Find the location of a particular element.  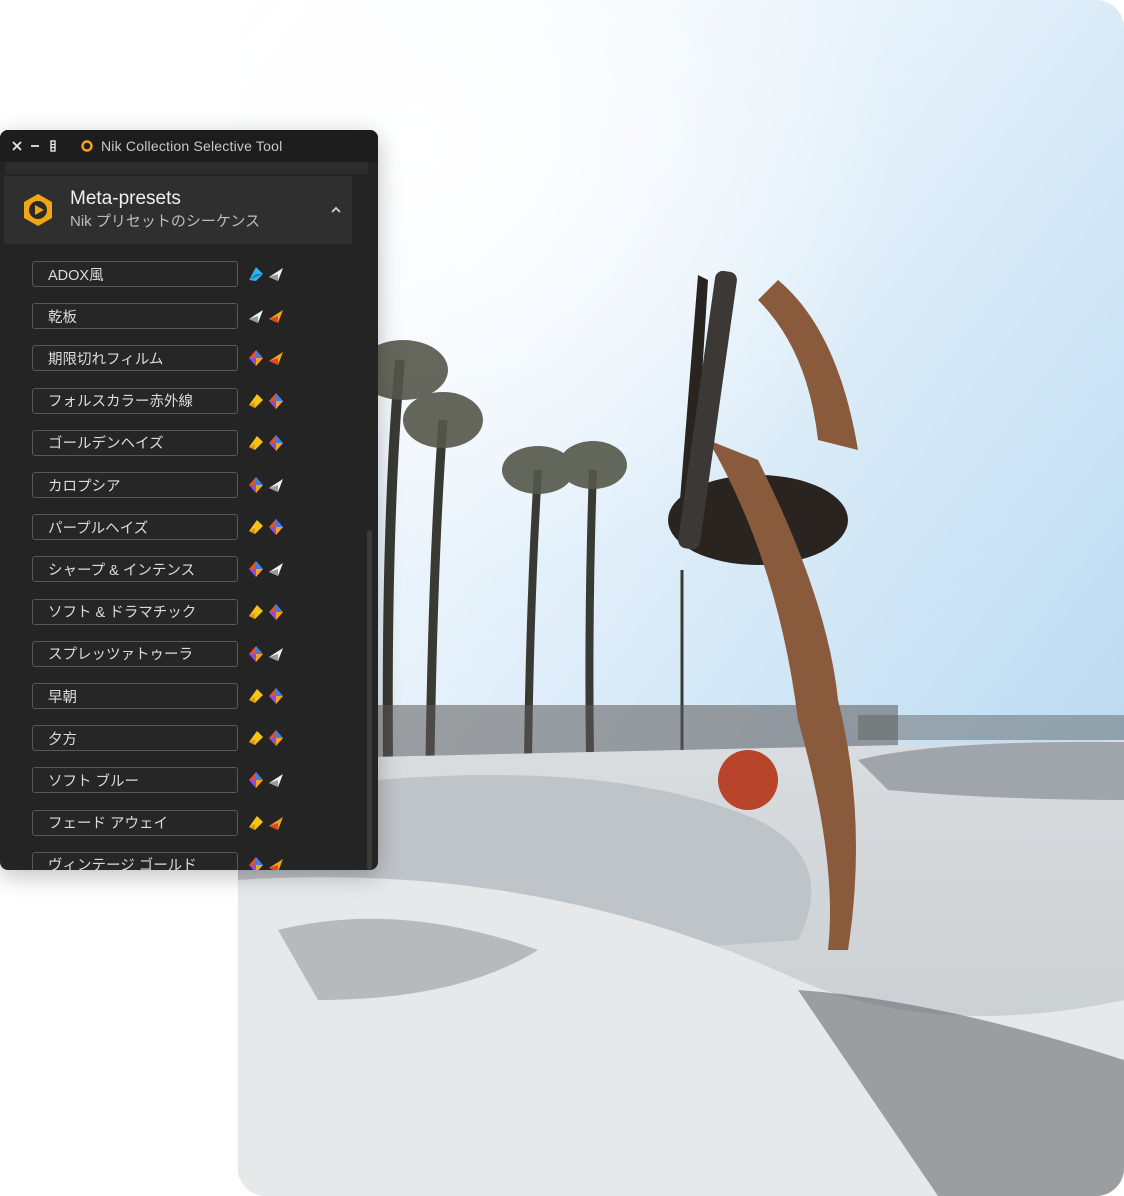

preset-row: ソフト & ドラマチック is located at coordinates (162, 612).